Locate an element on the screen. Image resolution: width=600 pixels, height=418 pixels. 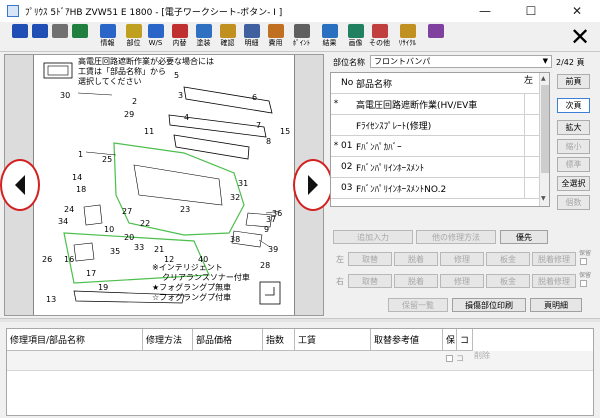
toolbar-button-exit-door is located at coordinates (79, 37).